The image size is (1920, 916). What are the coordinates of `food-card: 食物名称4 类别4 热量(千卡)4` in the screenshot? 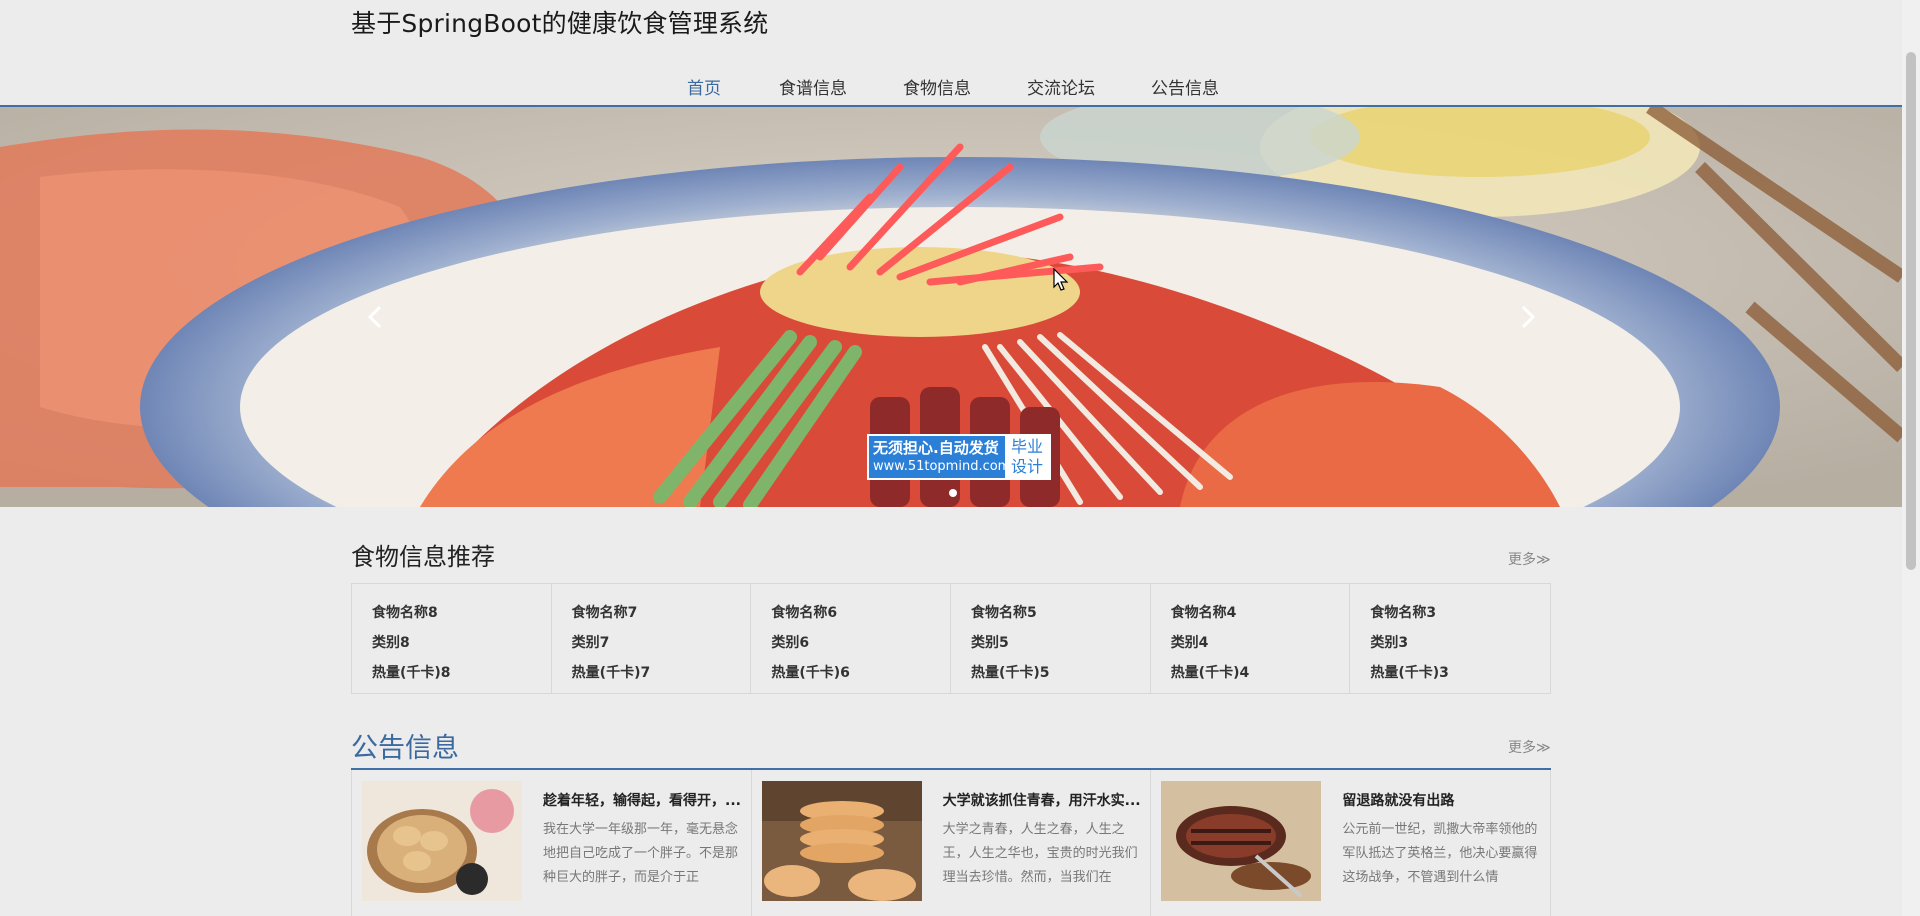 It's located at (1251, 638).